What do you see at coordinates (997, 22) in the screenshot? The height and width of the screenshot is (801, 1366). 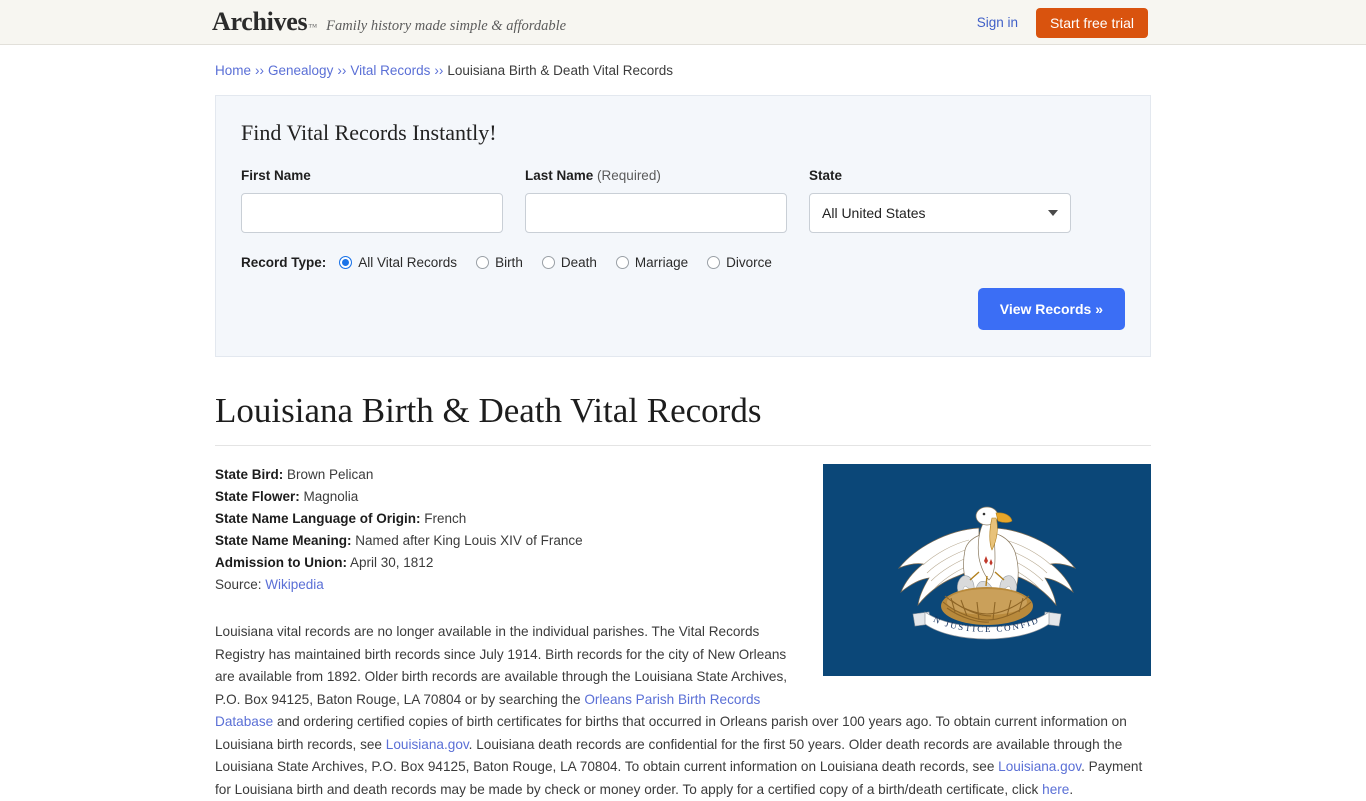 I see `sign-in-link: Sign in` at bounding box center [997, 22].